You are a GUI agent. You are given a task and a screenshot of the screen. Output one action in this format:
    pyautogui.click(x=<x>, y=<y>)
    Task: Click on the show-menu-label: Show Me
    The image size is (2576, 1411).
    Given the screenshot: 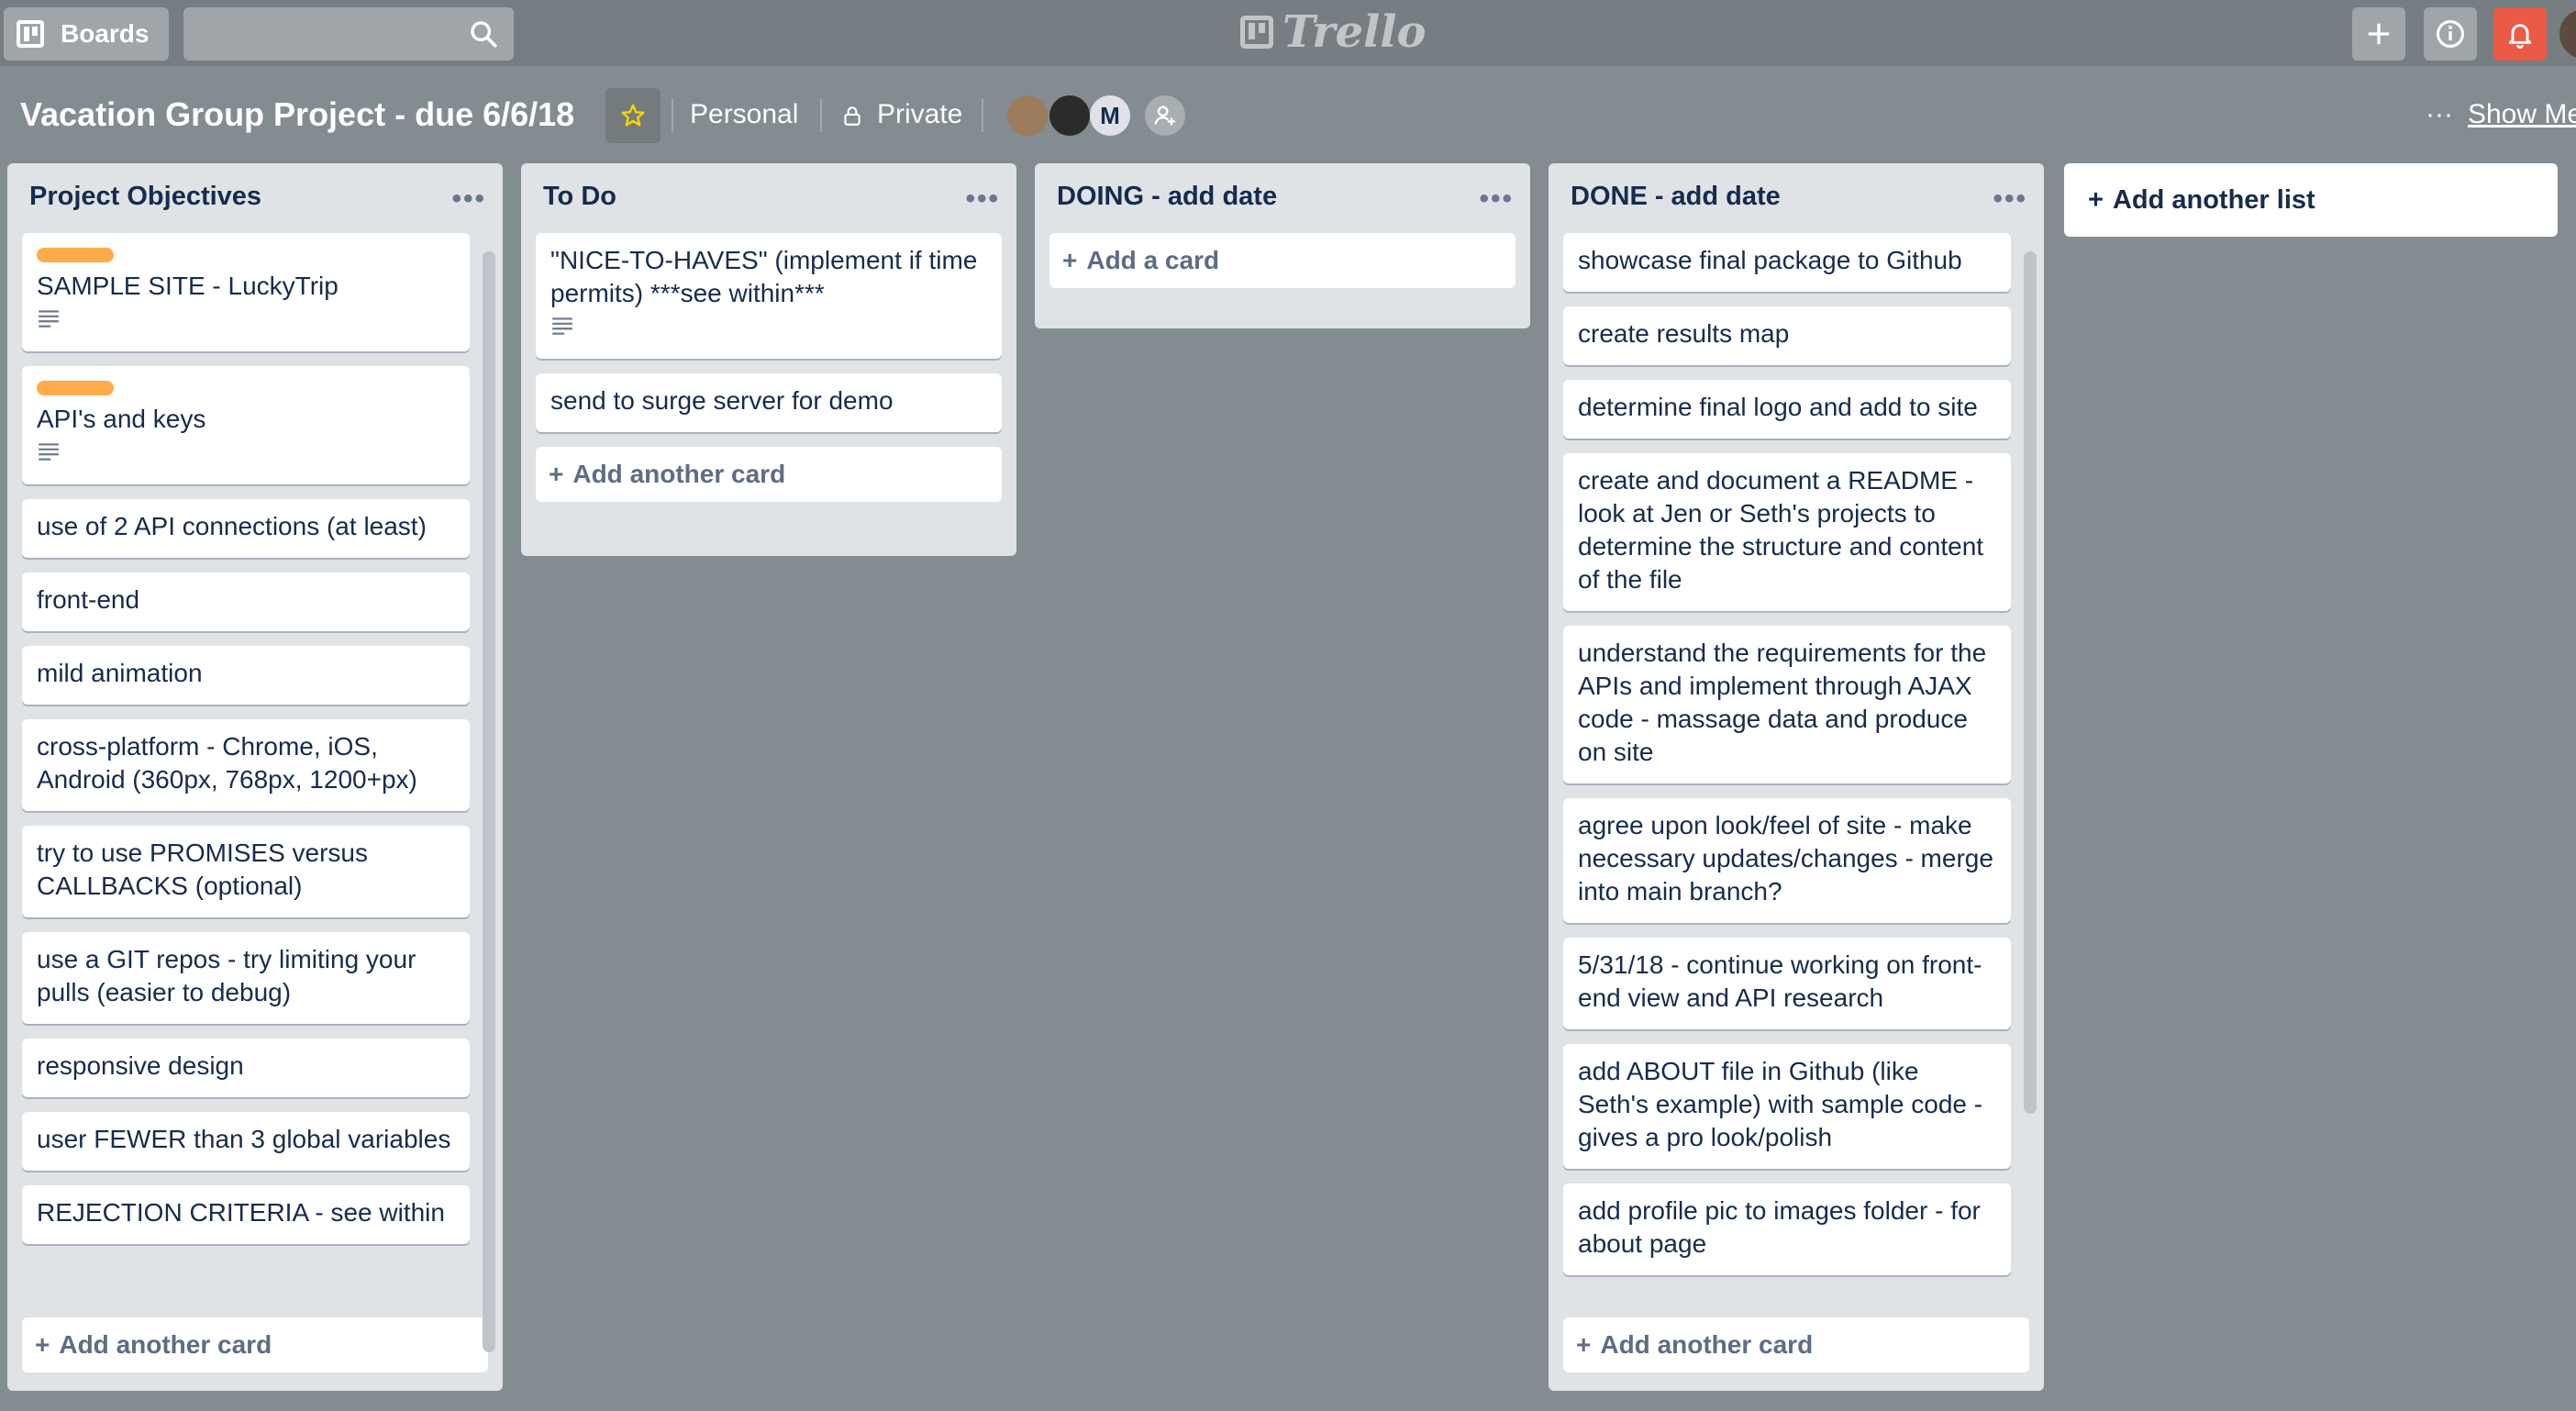 What is the action you would take?
    pyautogui.click(x=2521, y=114)
    